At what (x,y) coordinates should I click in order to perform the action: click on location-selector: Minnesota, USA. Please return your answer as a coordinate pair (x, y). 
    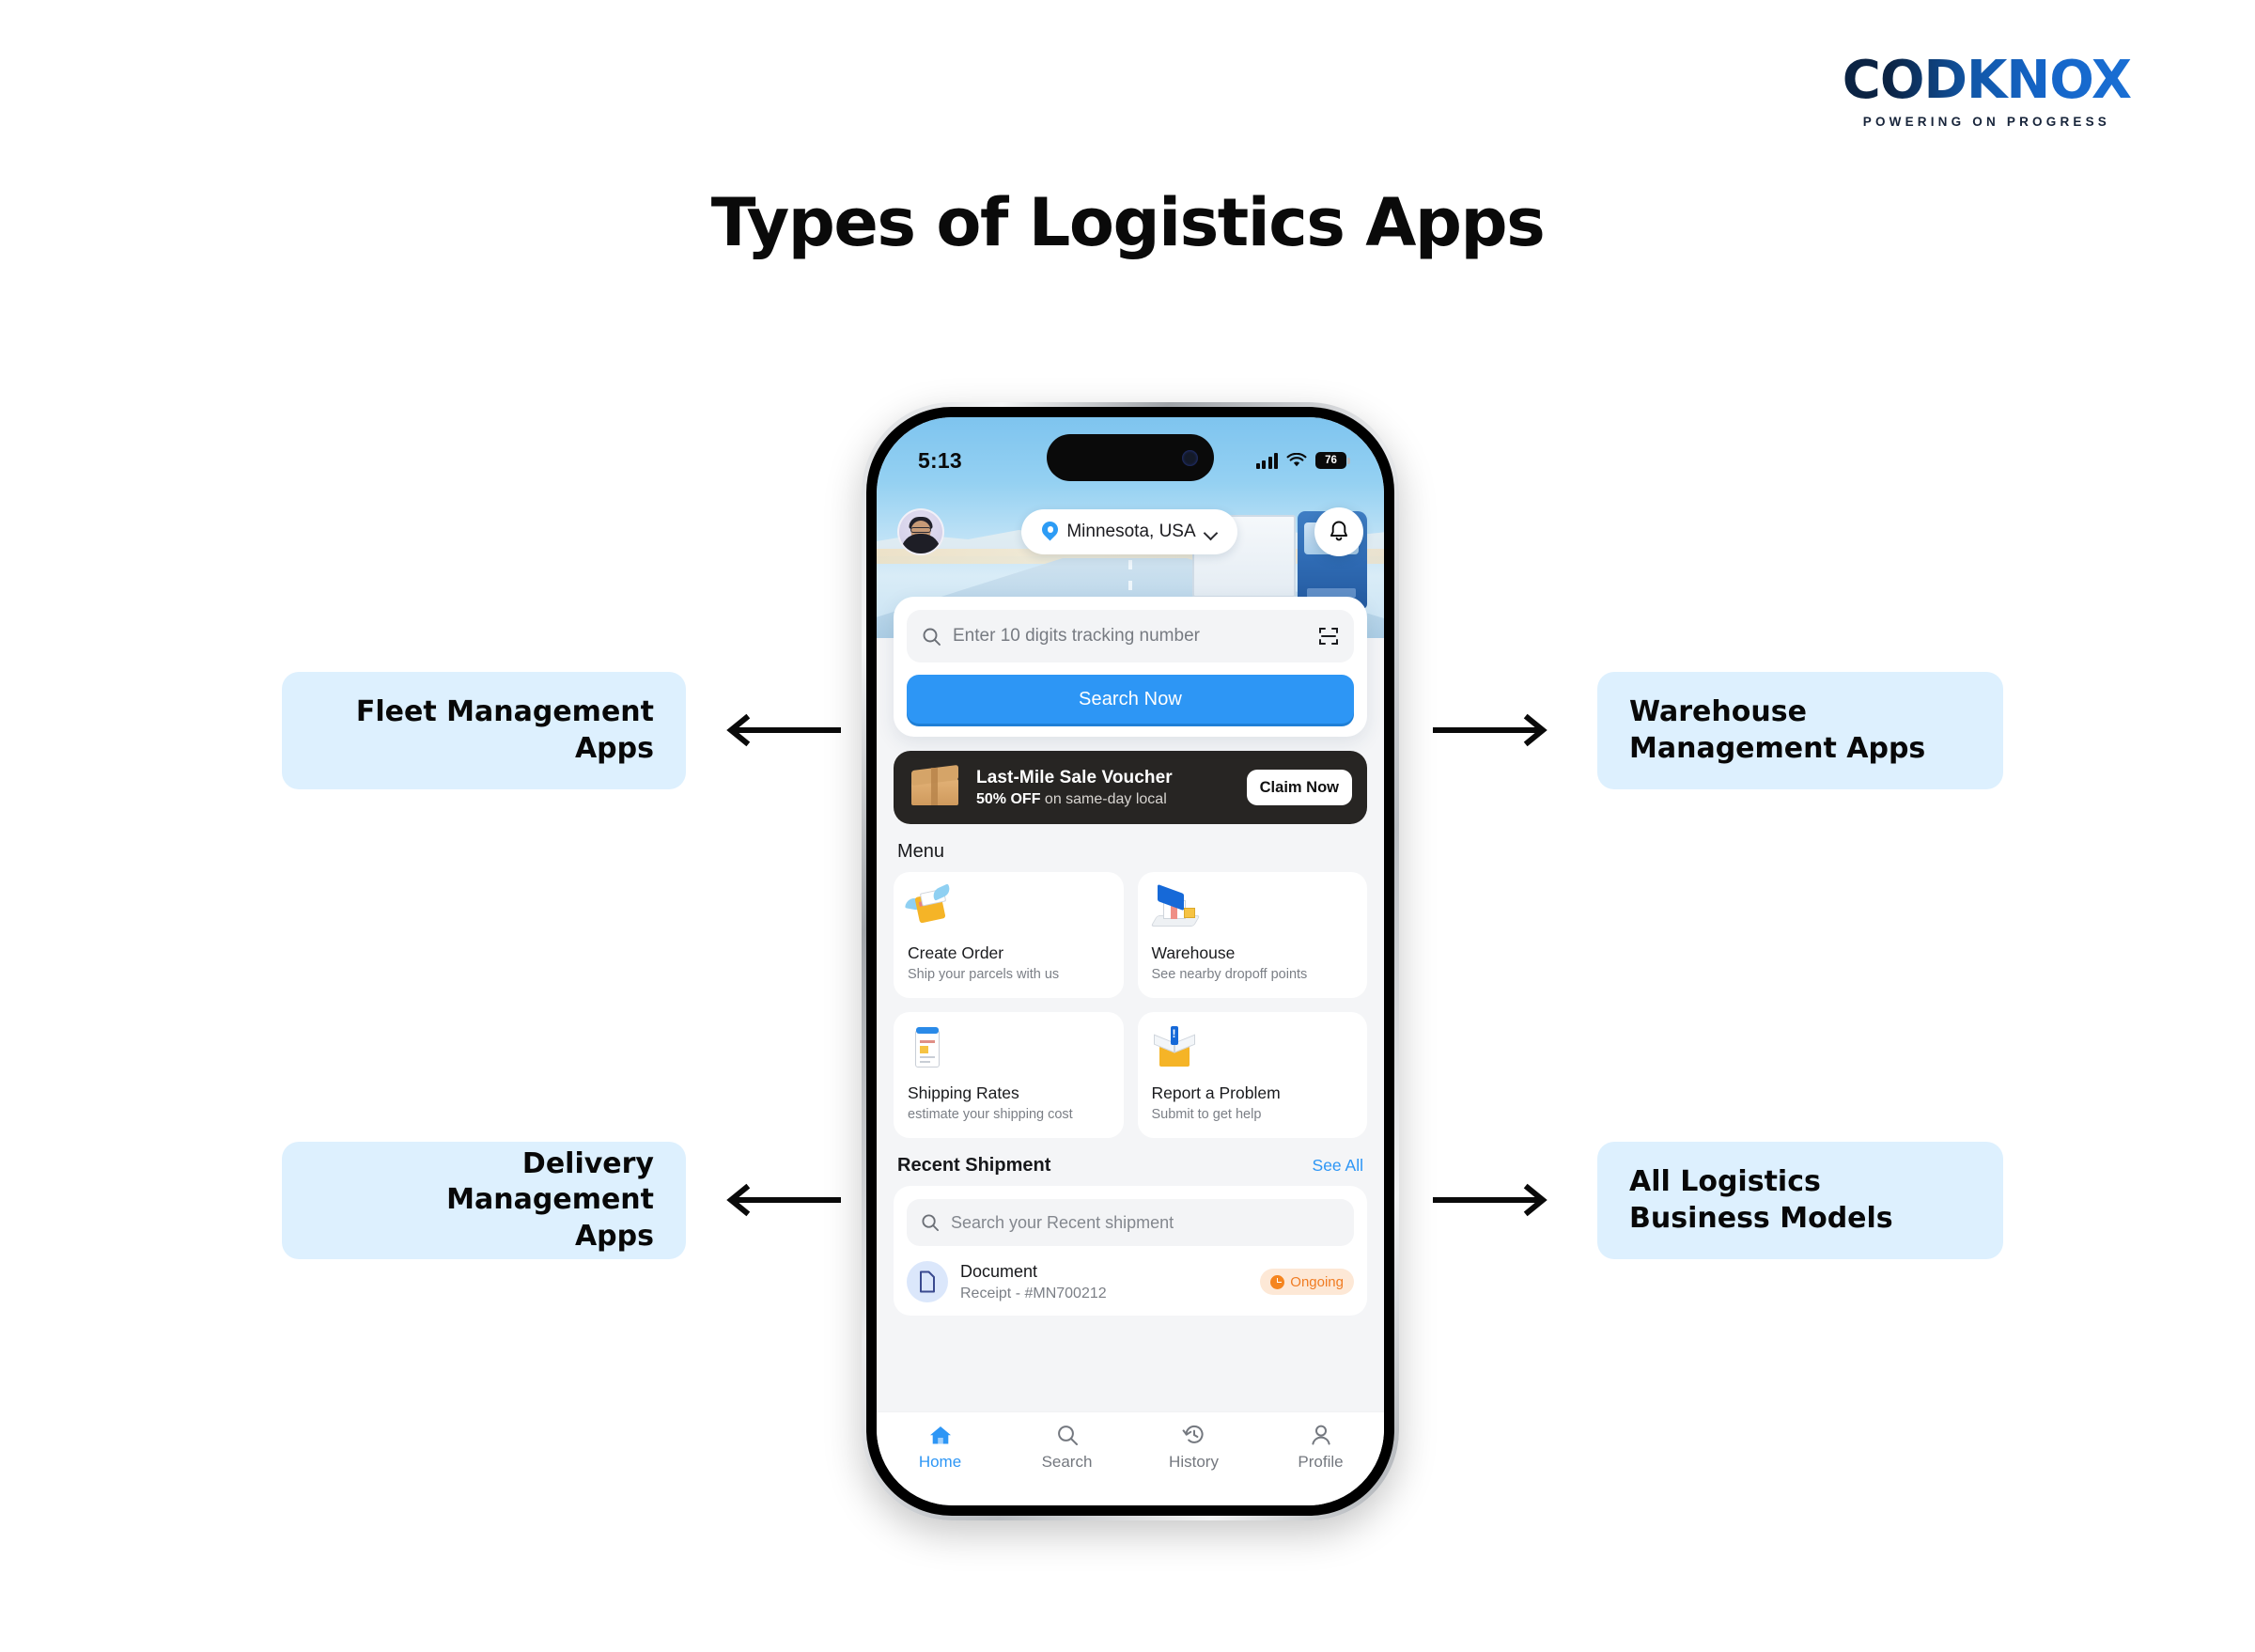
    Looking at the image, I should click on (1129, 531).